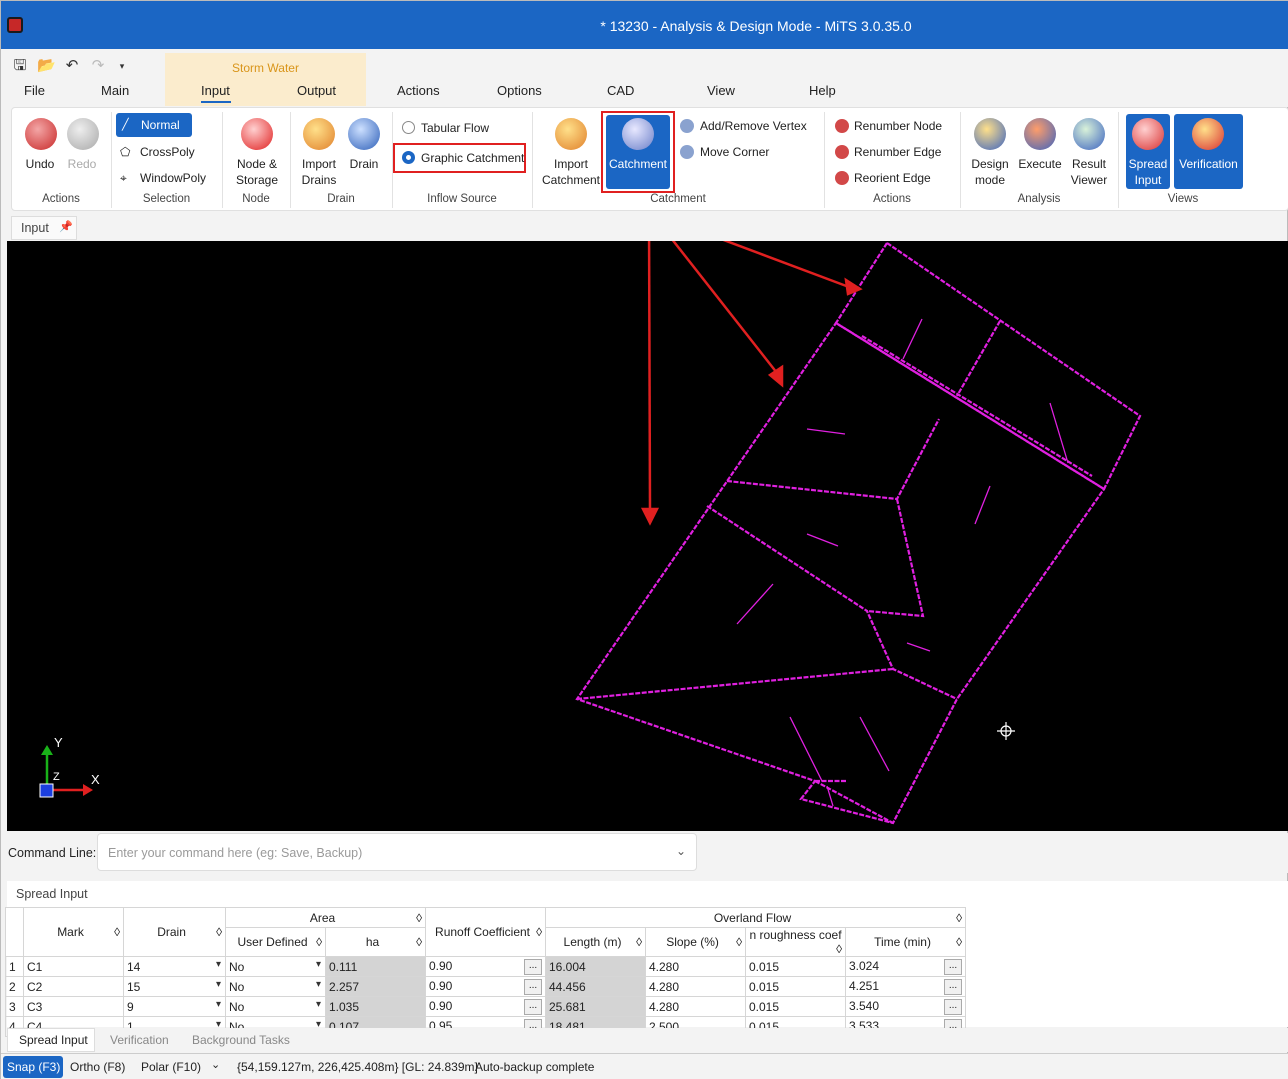 The image size is (1288, 1079). Describe the element at coordinates (638, 152) in the screenshot. I see `catchment-button: Catchment` at that location.